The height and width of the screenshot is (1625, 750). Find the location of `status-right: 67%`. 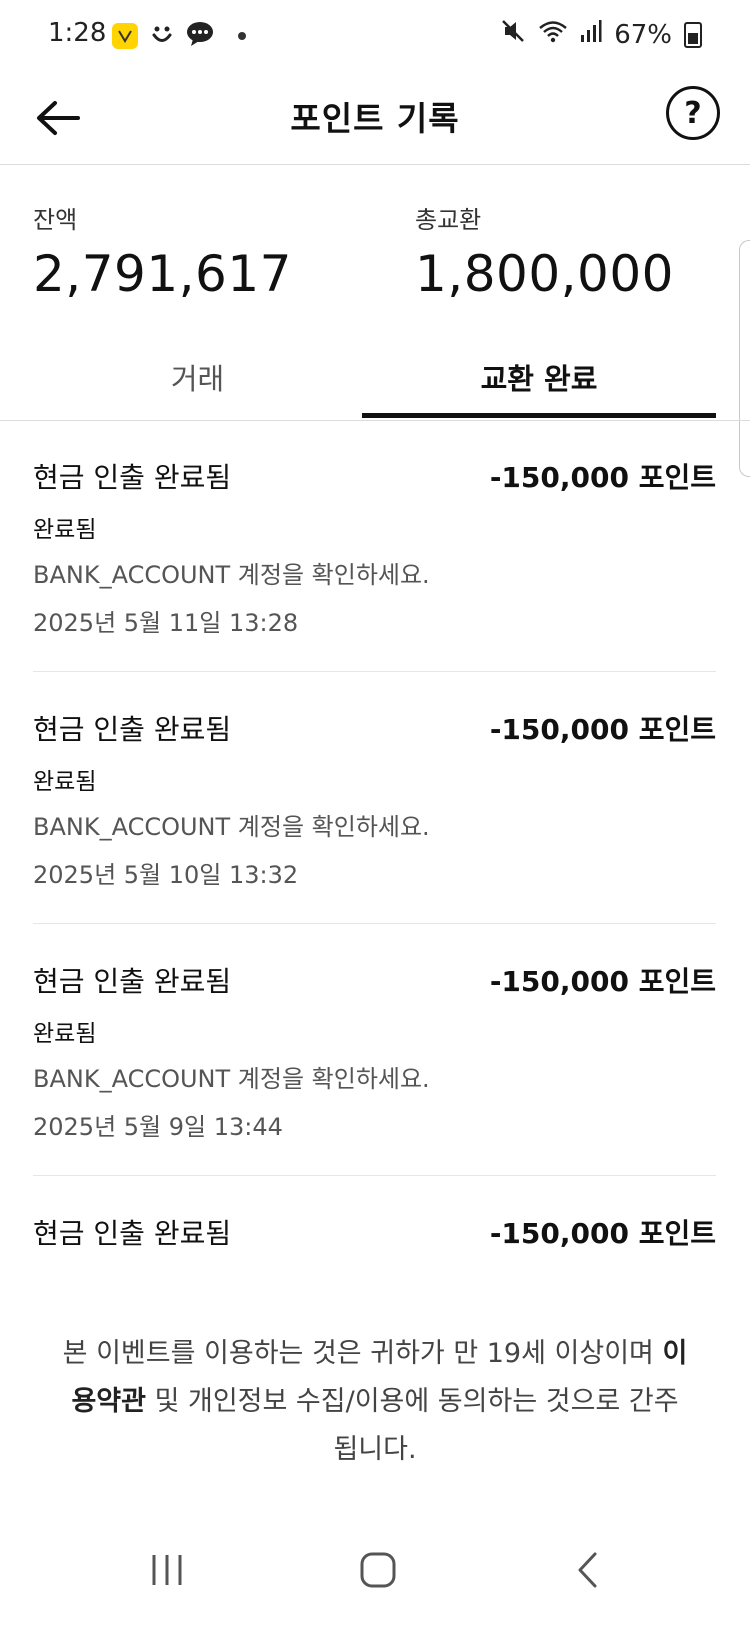

status-right: 67% is located at coordinates (601, 34).